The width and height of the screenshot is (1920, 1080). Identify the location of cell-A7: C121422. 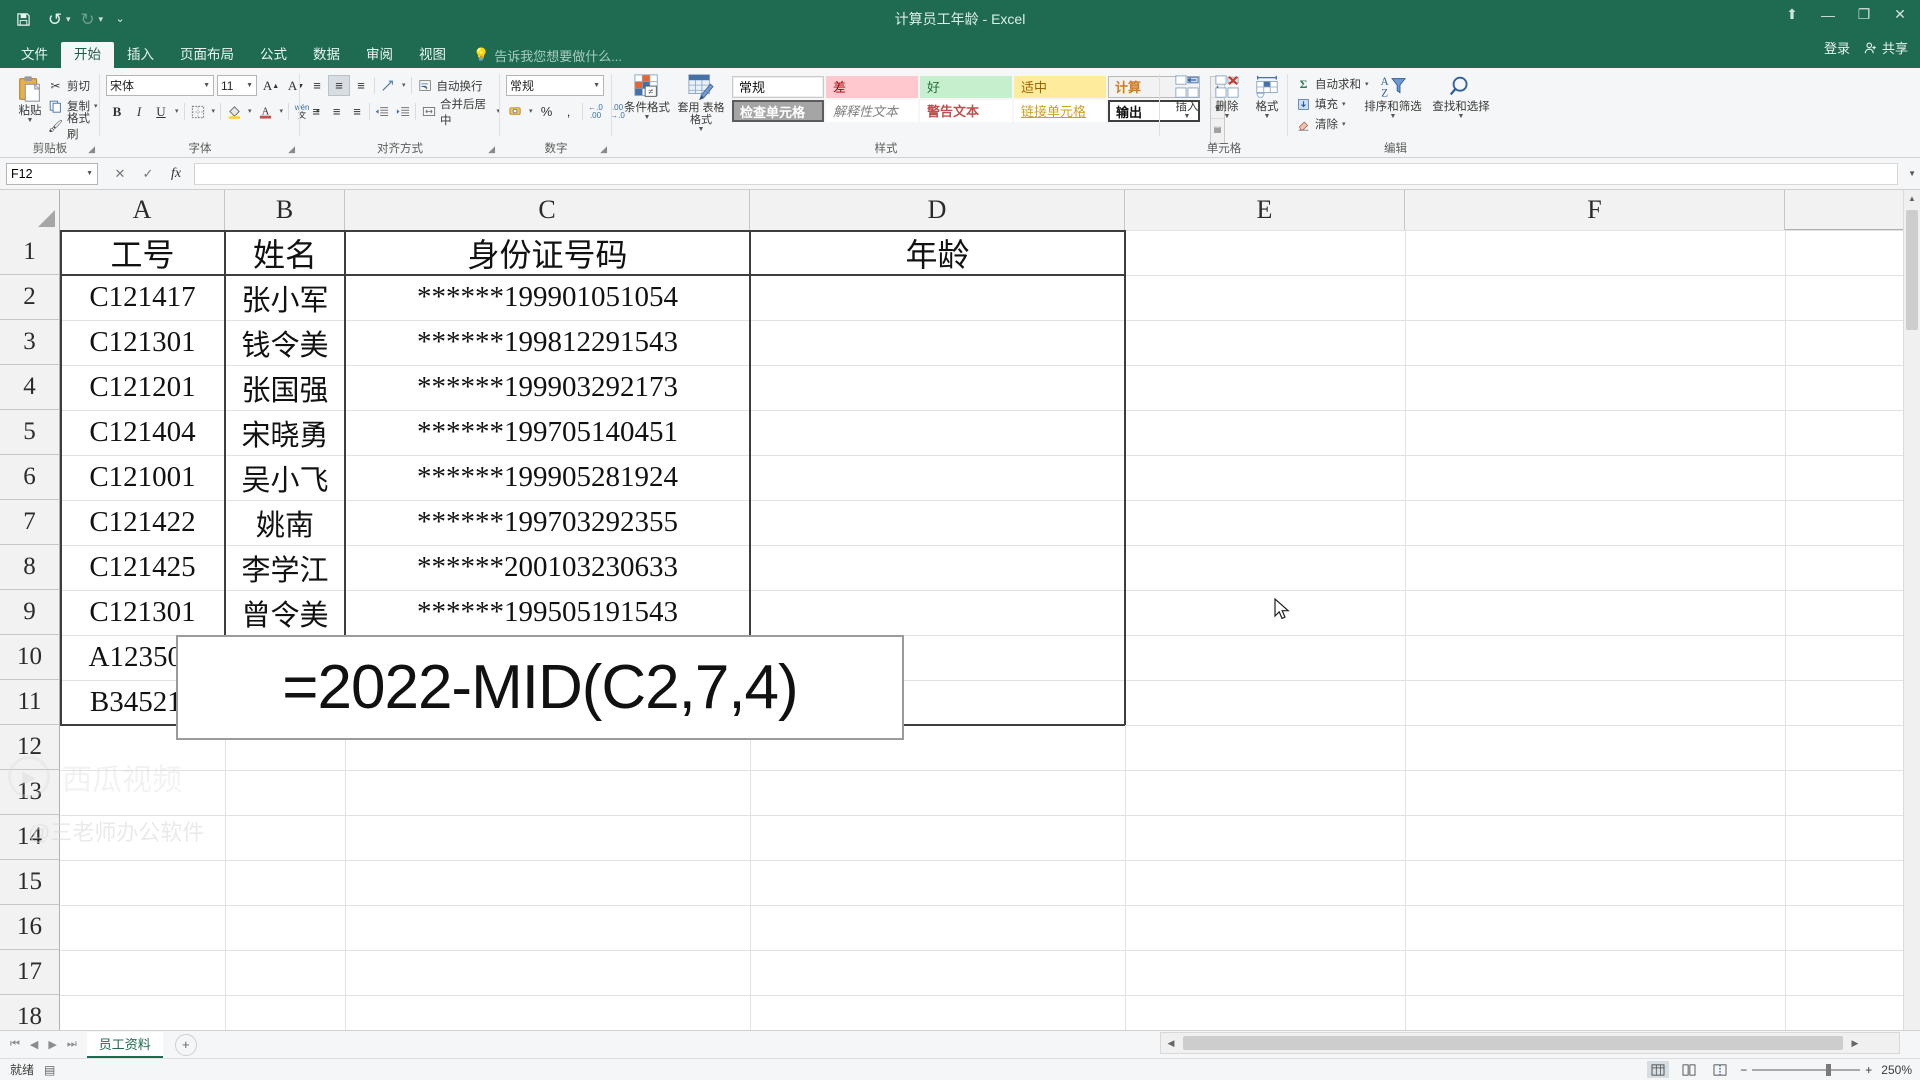
(142, 522).